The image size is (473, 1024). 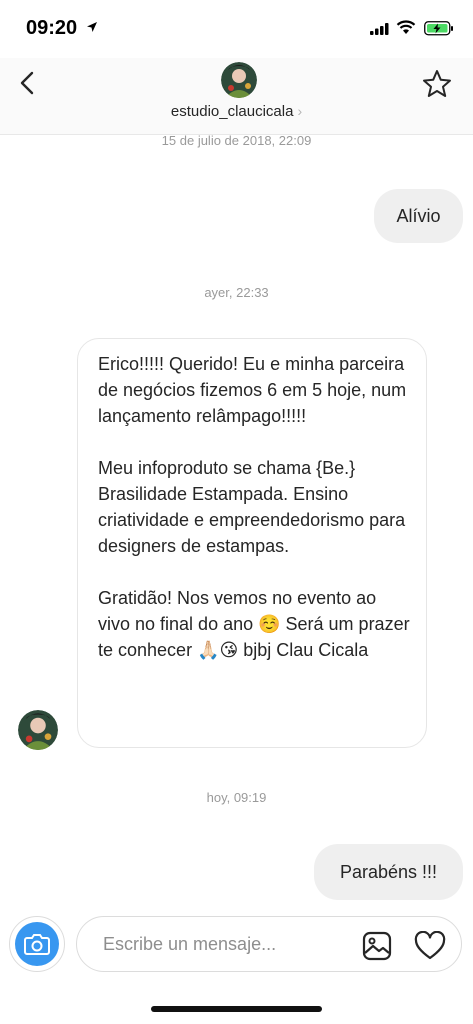 I want to click on gallery-icon, so click(x=377, y=946).